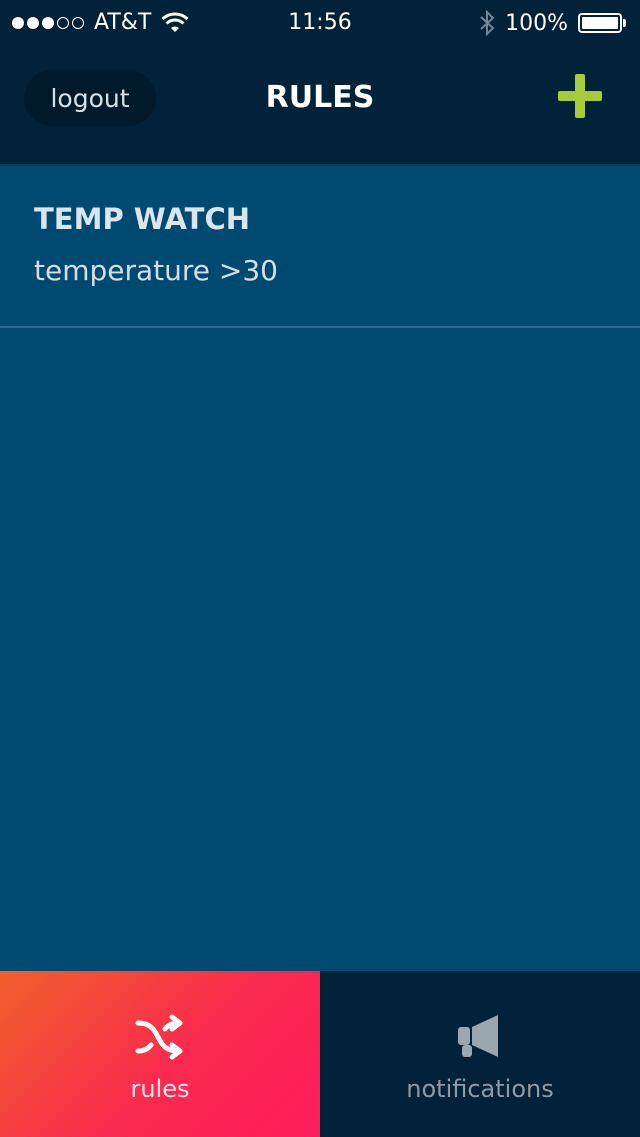  I want to click on tab-notifications: notifications, so click(480, 1054).